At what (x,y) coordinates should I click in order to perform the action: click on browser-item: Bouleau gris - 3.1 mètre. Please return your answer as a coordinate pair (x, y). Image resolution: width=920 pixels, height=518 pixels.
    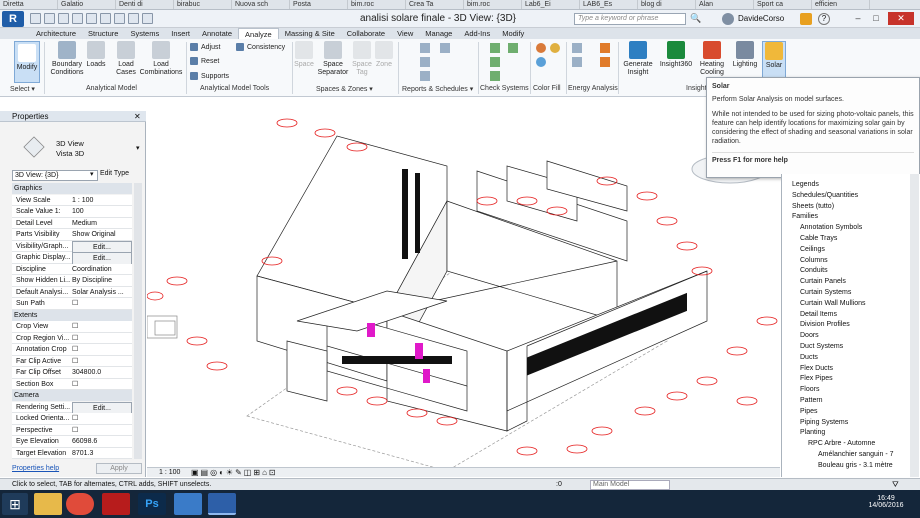
    Looking at the image, I should click on (855, 465).